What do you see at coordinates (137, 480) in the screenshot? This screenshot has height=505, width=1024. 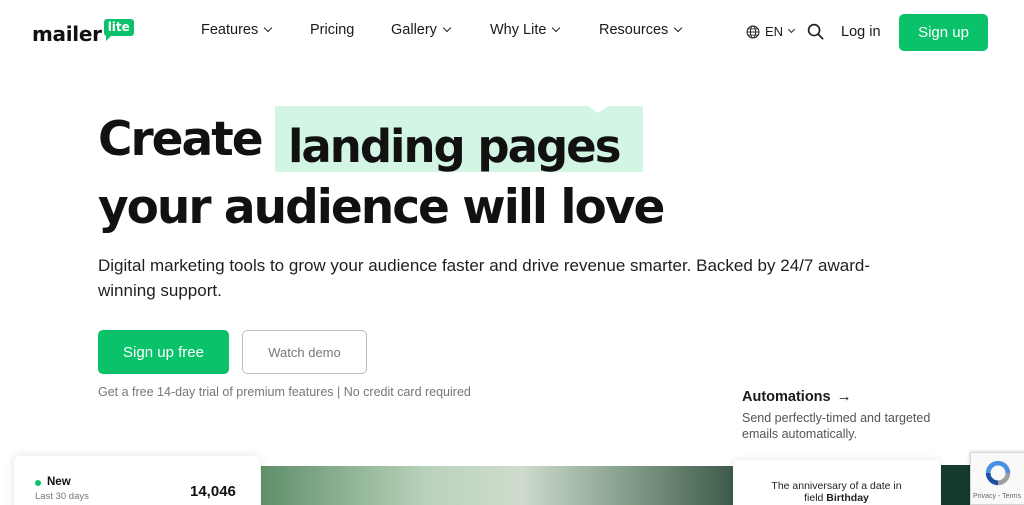 I see `subscribers-stats-card: New Last 30 days 14,046` at bounding box center [137, 480].